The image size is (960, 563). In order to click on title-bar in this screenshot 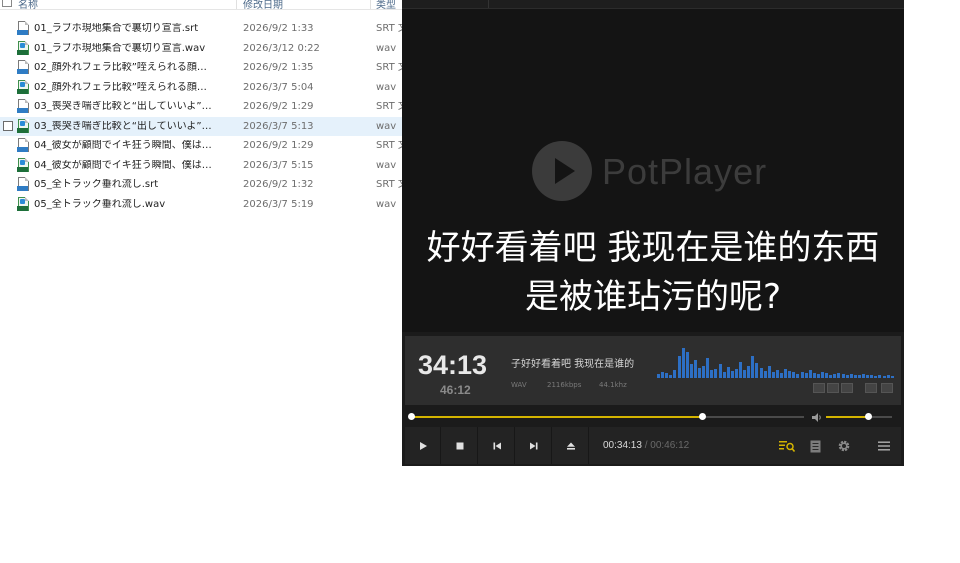, I will do `click(653, 4)`.